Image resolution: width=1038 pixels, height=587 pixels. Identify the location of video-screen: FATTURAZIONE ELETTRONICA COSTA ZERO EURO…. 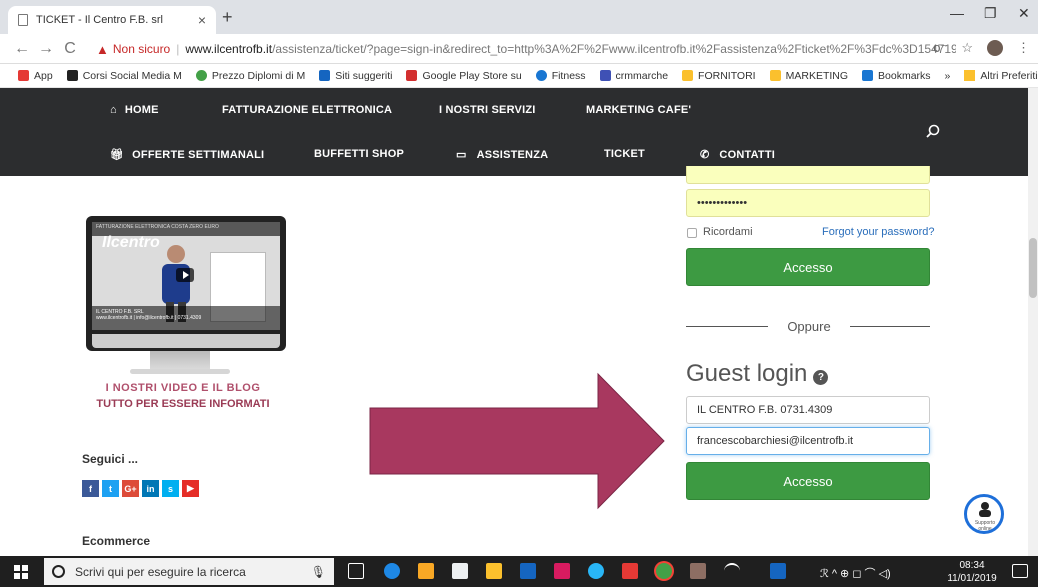
(186, 276).